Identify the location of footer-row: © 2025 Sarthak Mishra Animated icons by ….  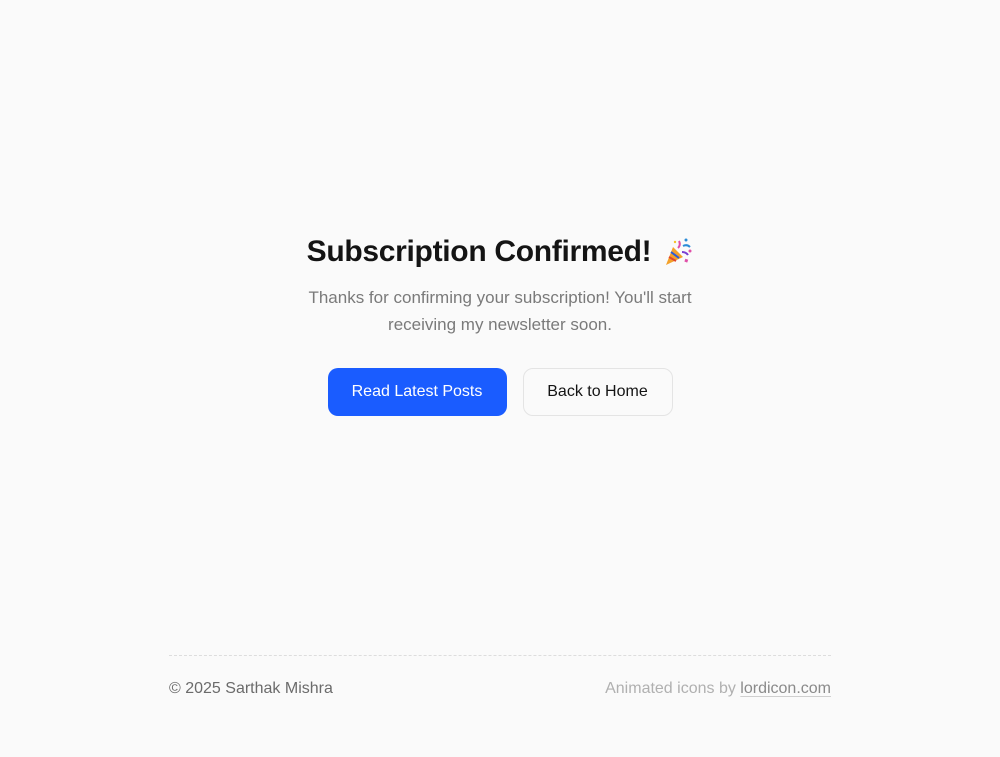
(500, 689).